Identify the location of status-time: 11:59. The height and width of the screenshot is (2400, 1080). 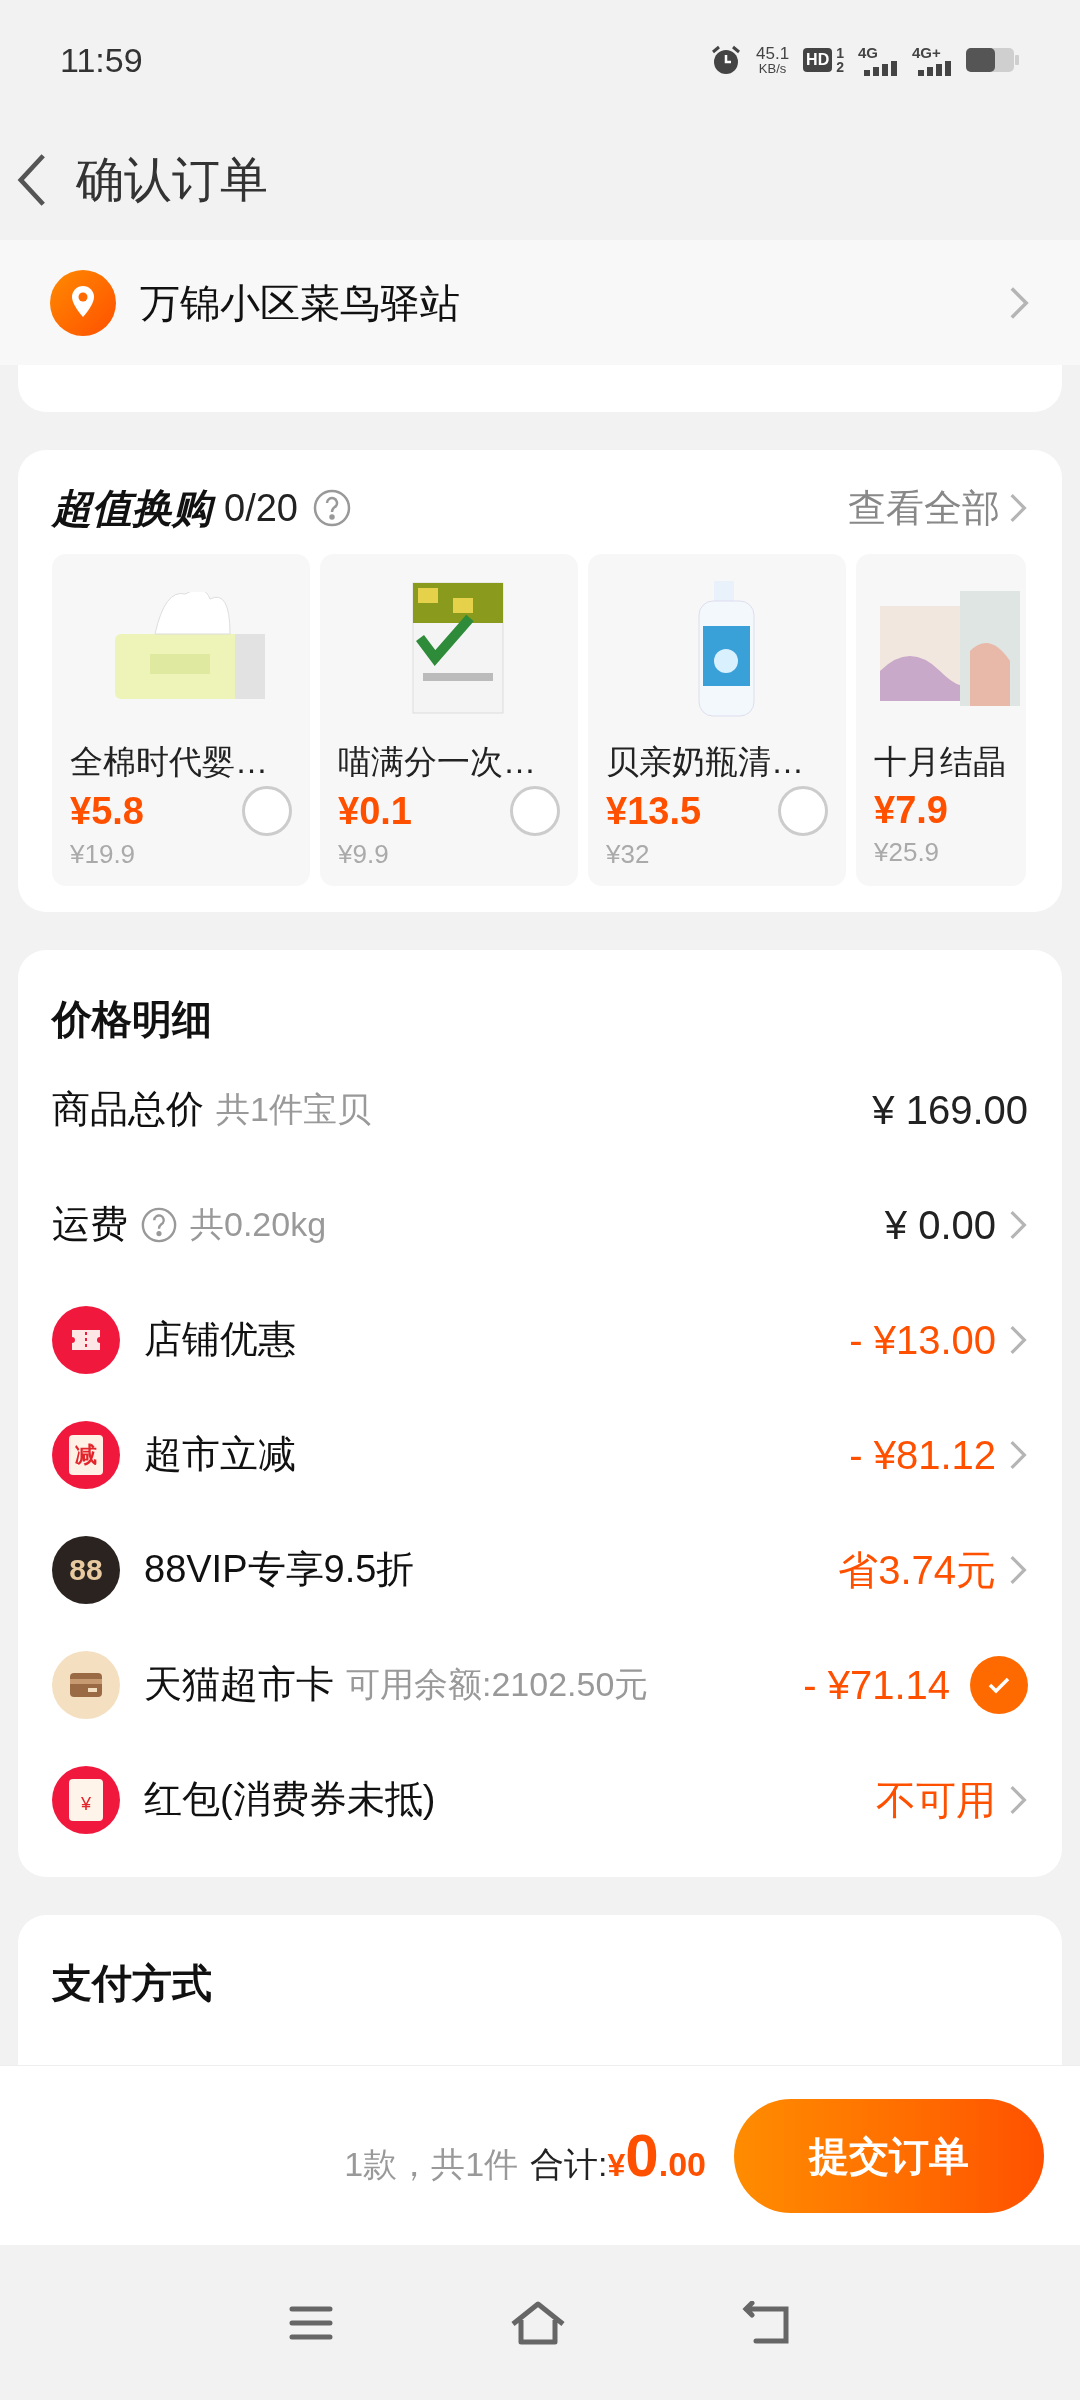
(101, 60).